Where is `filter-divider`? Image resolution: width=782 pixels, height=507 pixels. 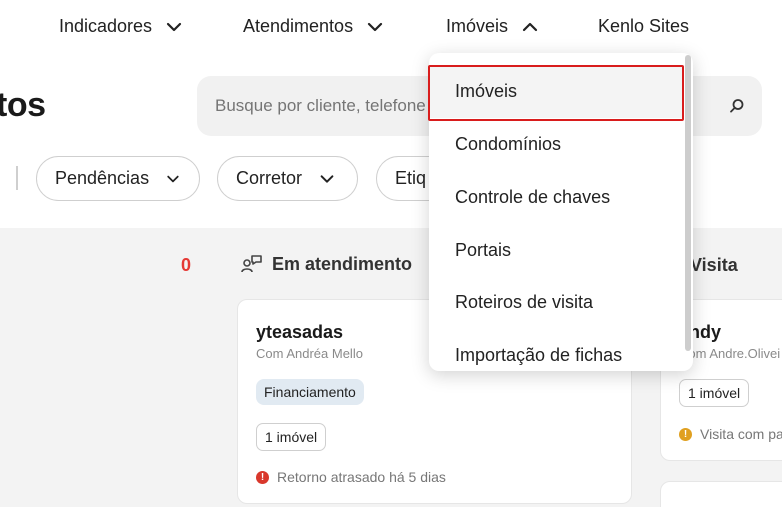 filter-divider is located at coordinates (17, 178).